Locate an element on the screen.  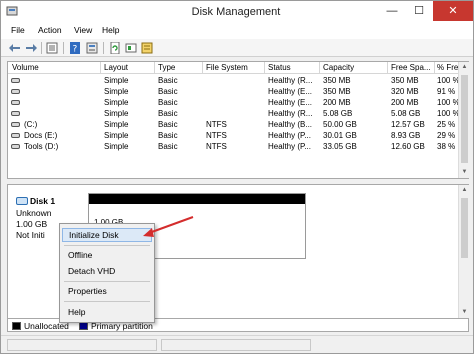
volume-capacity: 350 MB is located at coordinates (337, 91).